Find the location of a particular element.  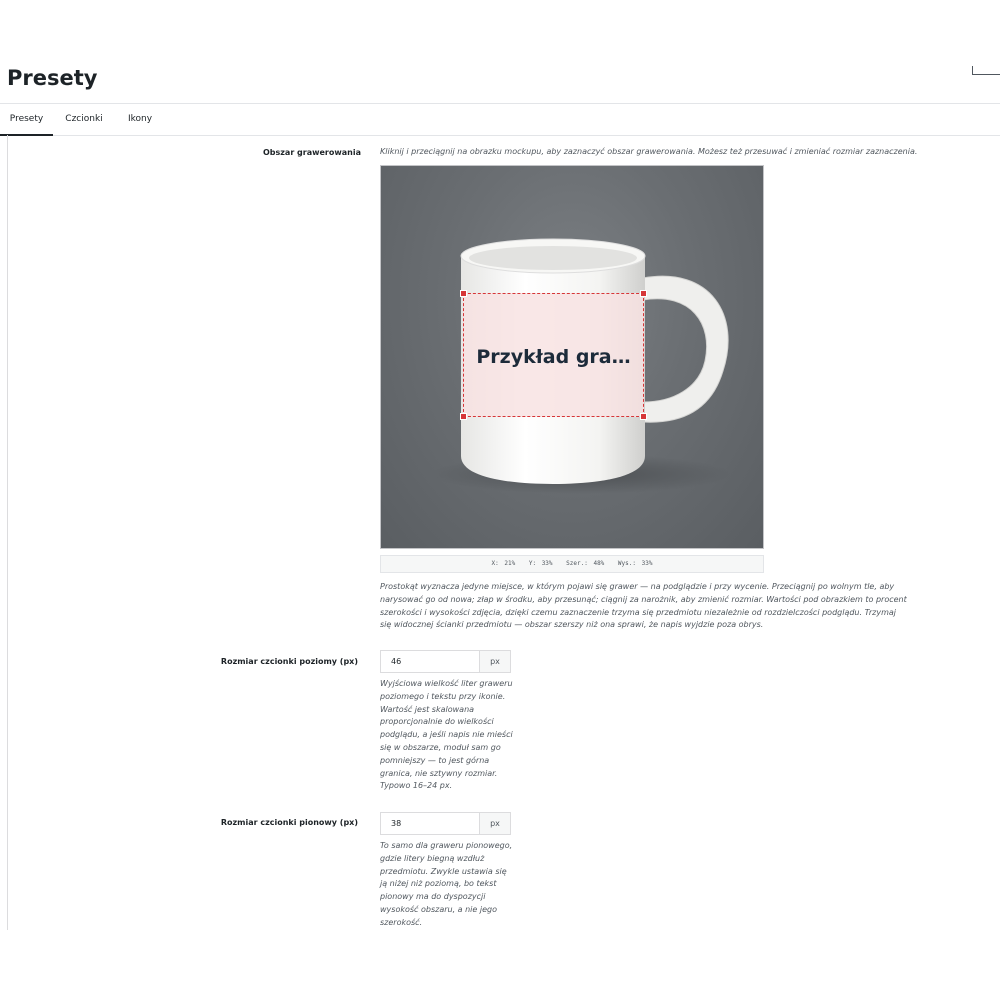

resize-handle-bottom-left is located at coordinates (463, 416).